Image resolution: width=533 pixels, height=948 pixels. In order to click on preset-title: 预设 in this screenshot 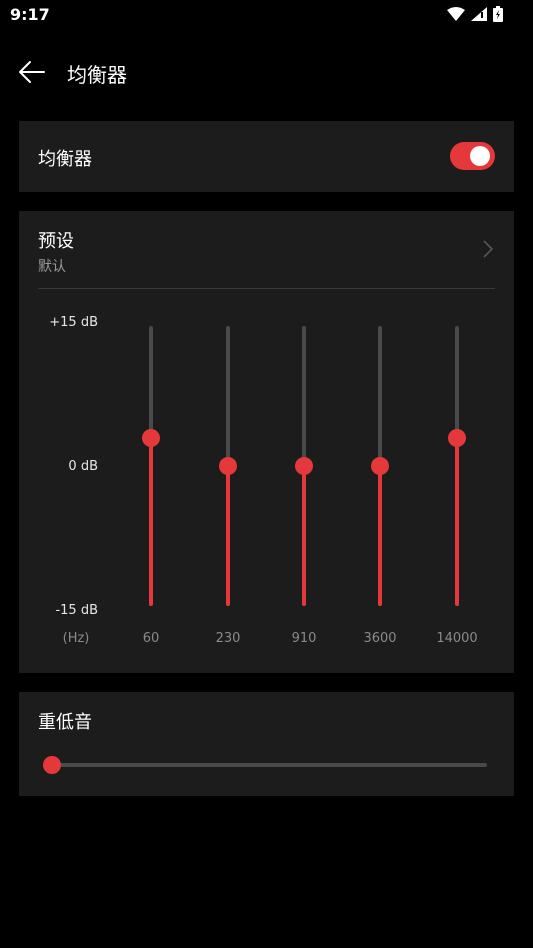, I will do `click(56, 241)`.